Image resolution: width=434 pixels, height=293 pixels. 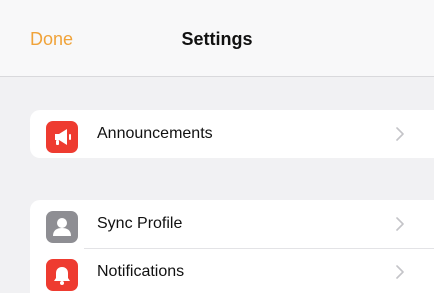 I want to click on megaphone-icon, so click(x=62, y=137).